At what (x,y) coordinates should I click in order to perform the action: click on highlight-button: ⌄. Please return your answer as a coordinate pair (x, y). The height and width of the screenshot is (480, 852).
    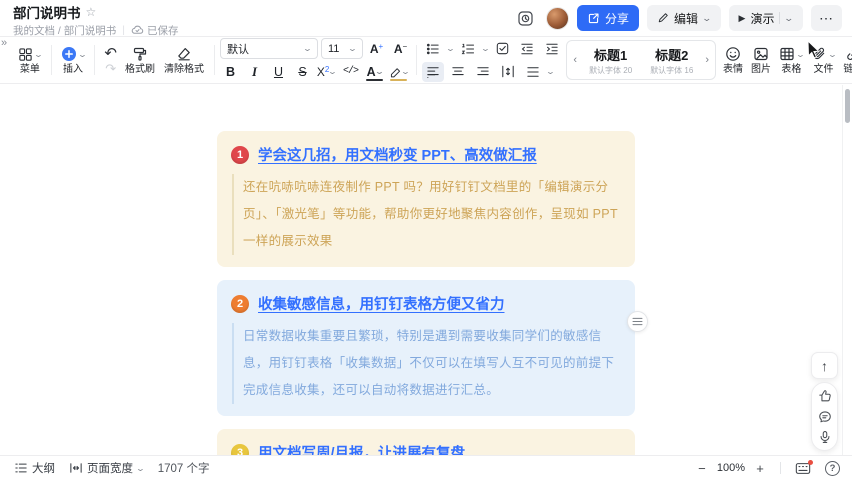
    Looking at the image, I should click on (399, 72).